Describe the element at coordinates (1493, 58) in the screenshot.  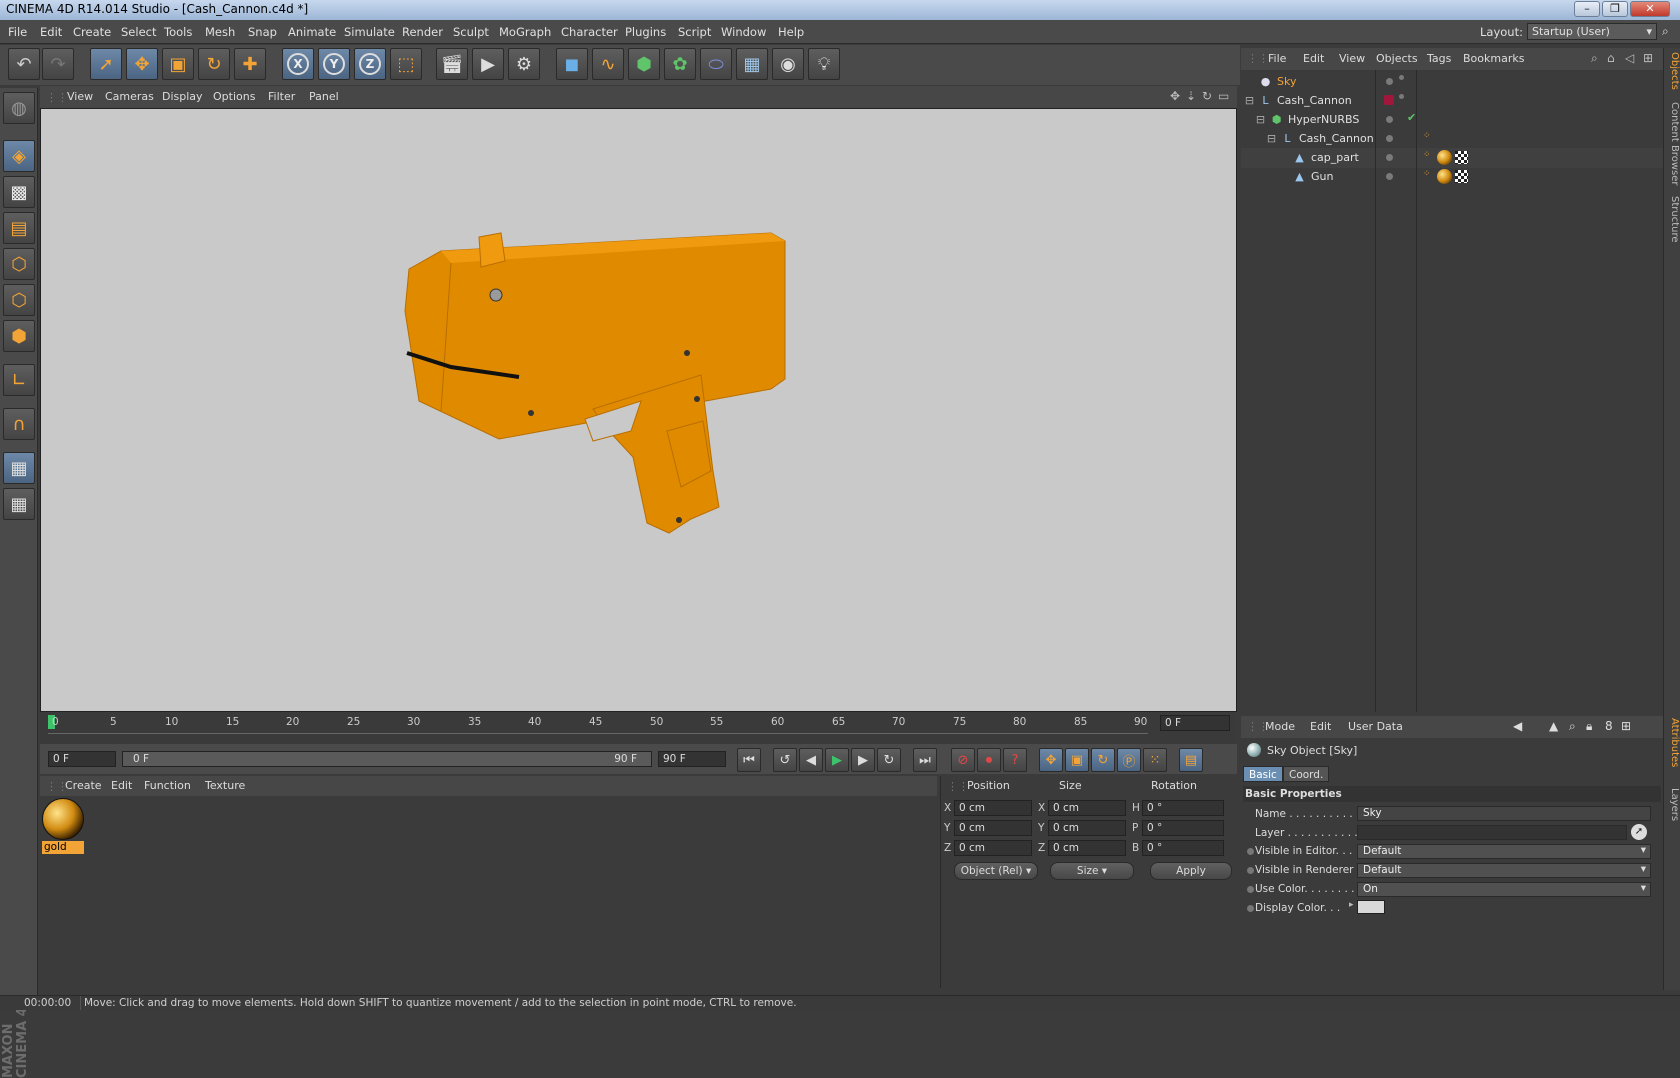
I see `objects-menu-bookmarks: Bookmarks` at that location.